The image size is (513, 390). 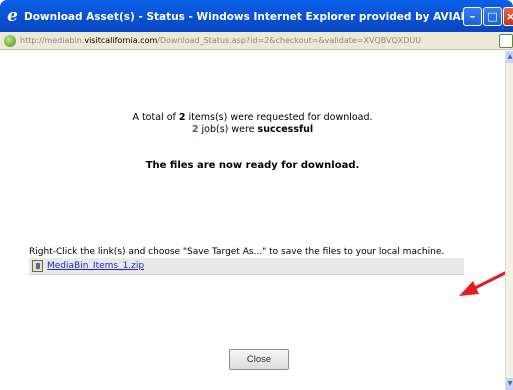 I want to click on url-domain: visitcalifornia.com, so click(x=121, y=40).